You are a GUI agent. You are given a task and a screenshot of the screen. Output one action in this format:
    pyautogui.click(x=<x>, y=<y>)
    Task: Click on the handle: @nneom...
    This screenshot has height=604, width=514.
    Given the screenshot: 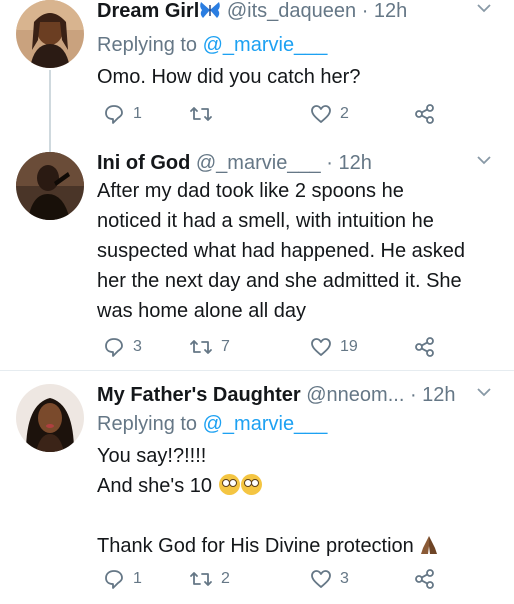 What is the action you would take?
    pyautogui.click(x=355, y=395)
    